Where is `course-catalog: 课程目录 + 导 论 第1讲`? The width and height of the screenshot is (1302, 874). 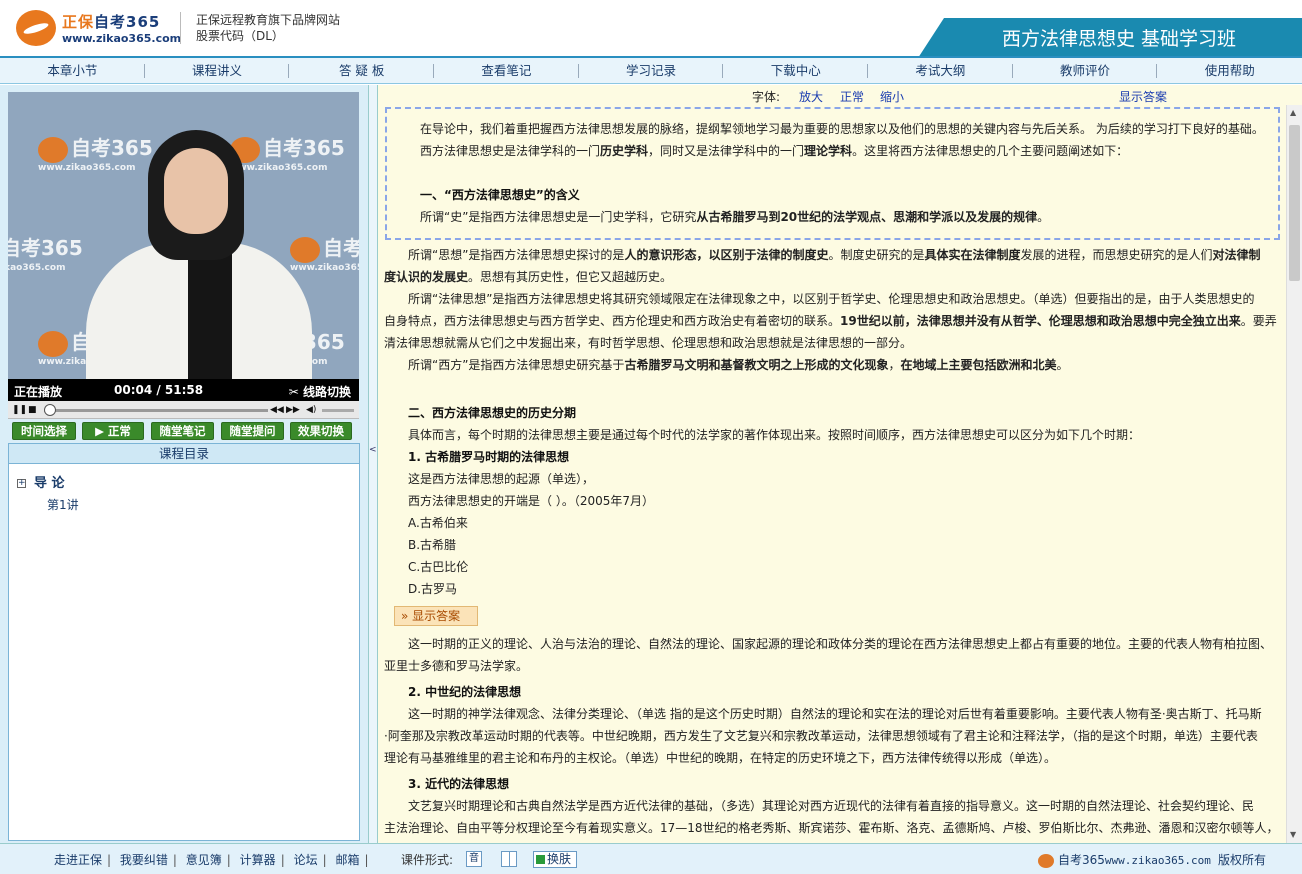
course-catalog: 课程目录 + 导 论 第1讲 is located at coordinates (184, 642).